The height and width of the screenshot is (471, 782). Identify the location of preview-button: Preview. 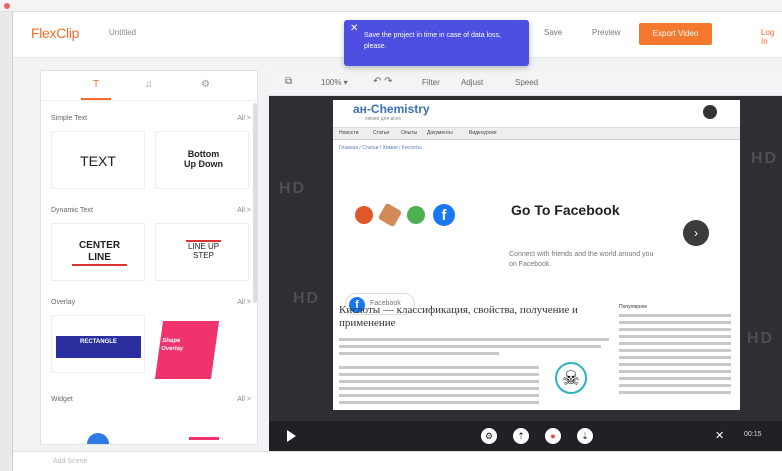
(606, 32).